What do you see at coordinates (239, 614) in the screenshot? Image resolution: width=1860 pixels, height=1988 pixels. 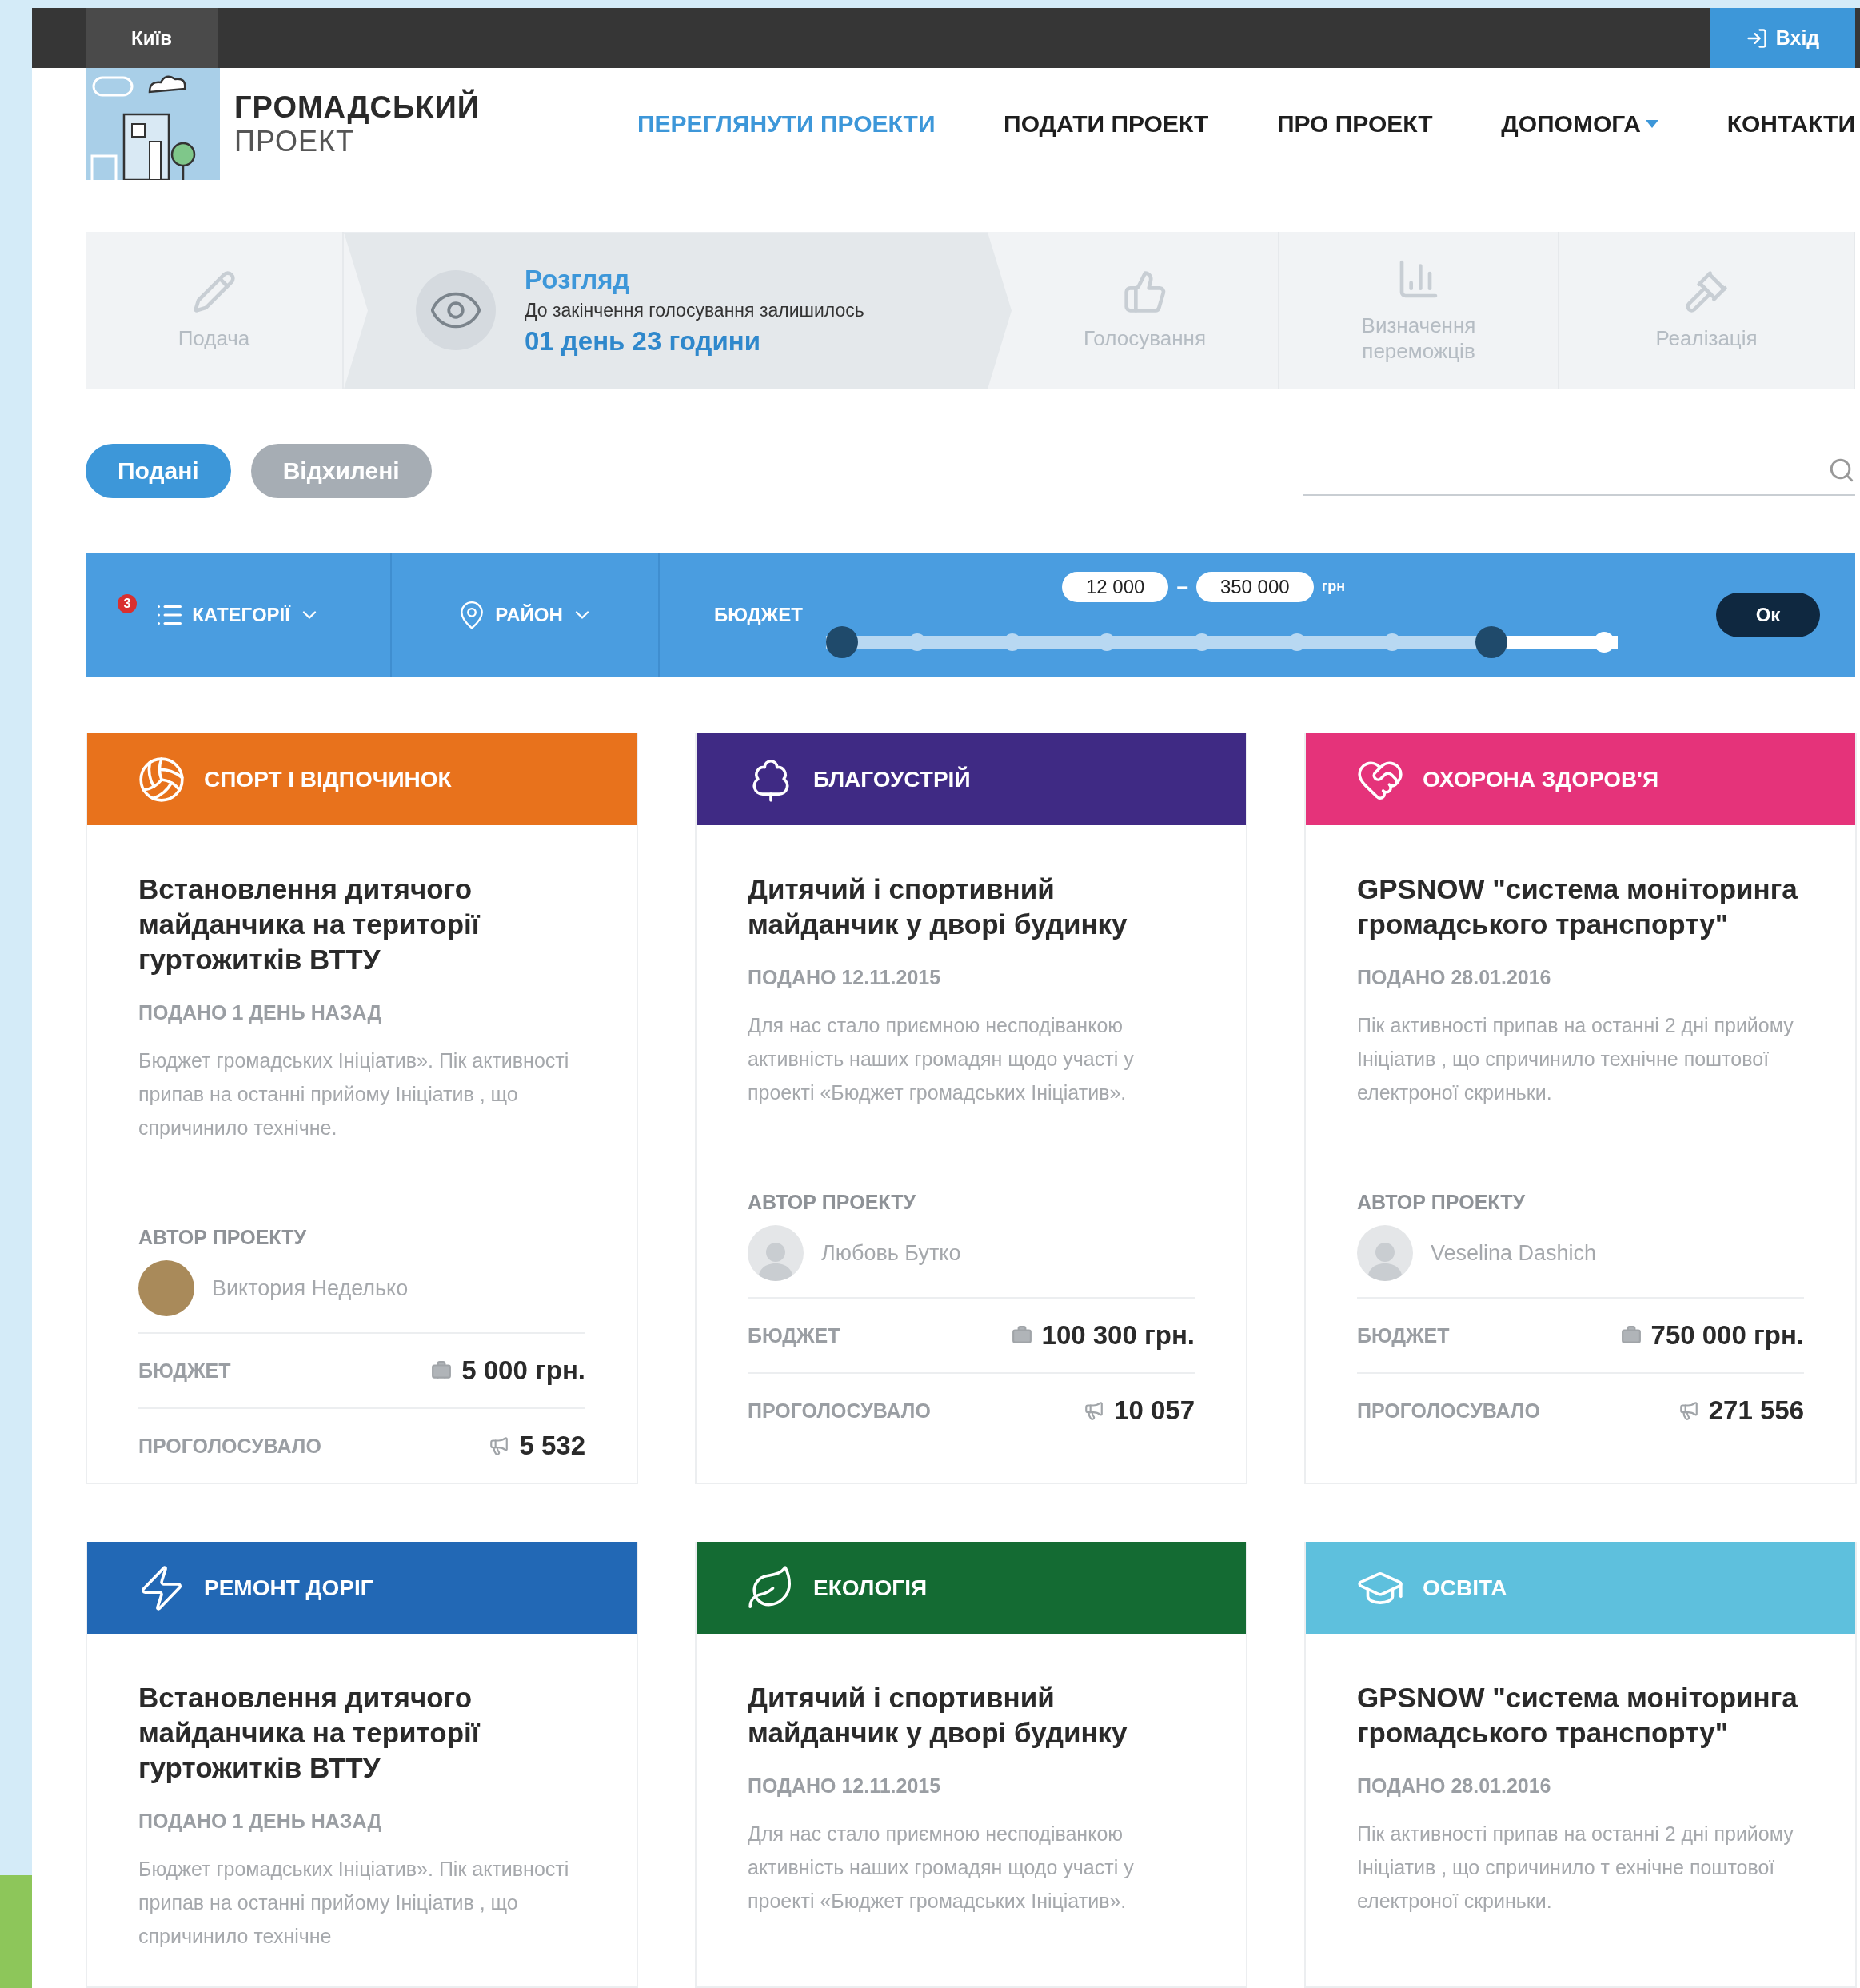 I see `categories-dropdown: 3 КАТЕГОРІЇ` at bounding box center [239, 614].